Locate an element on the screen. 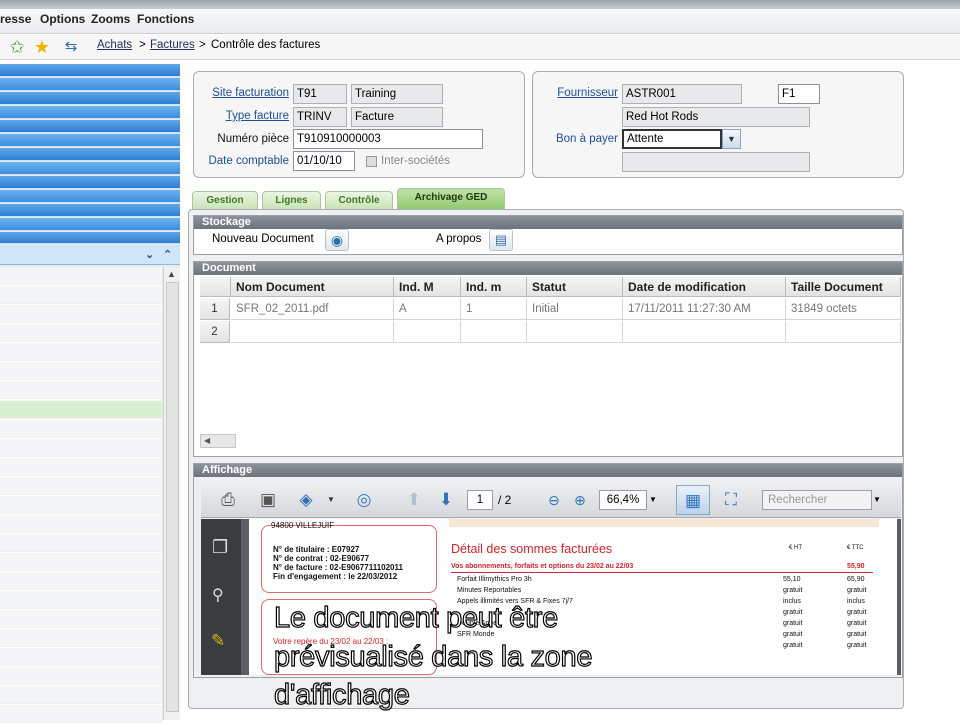 The image size is (960, 723). favorite-add-icon: ✩ is located at coordinates (17, 47).